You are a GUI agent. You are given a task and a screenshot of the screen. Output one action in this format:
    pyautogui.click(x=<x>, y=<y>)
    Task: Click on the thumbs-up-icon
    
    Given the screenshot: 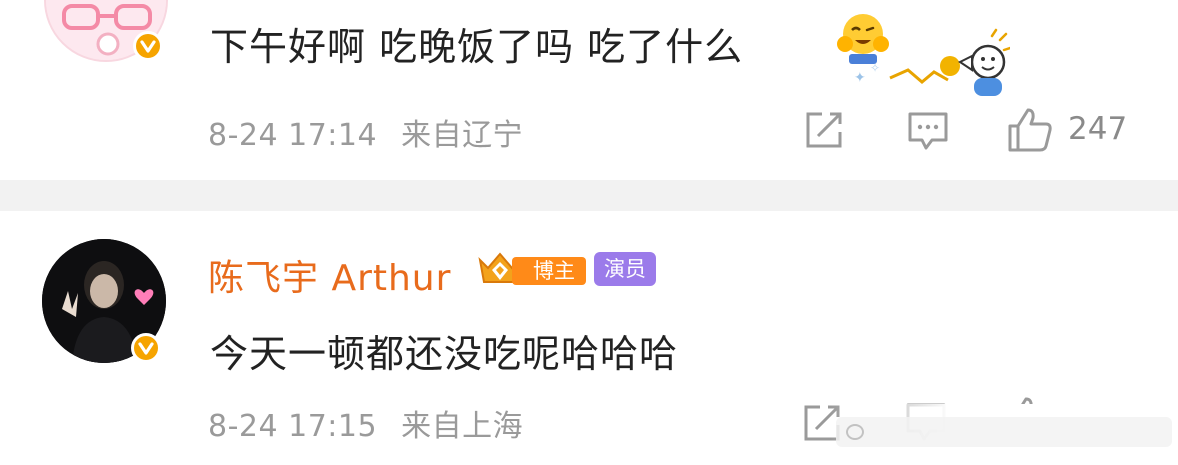 What is the action you would take?
    pyautogui.click(x=1030, y=130)
    